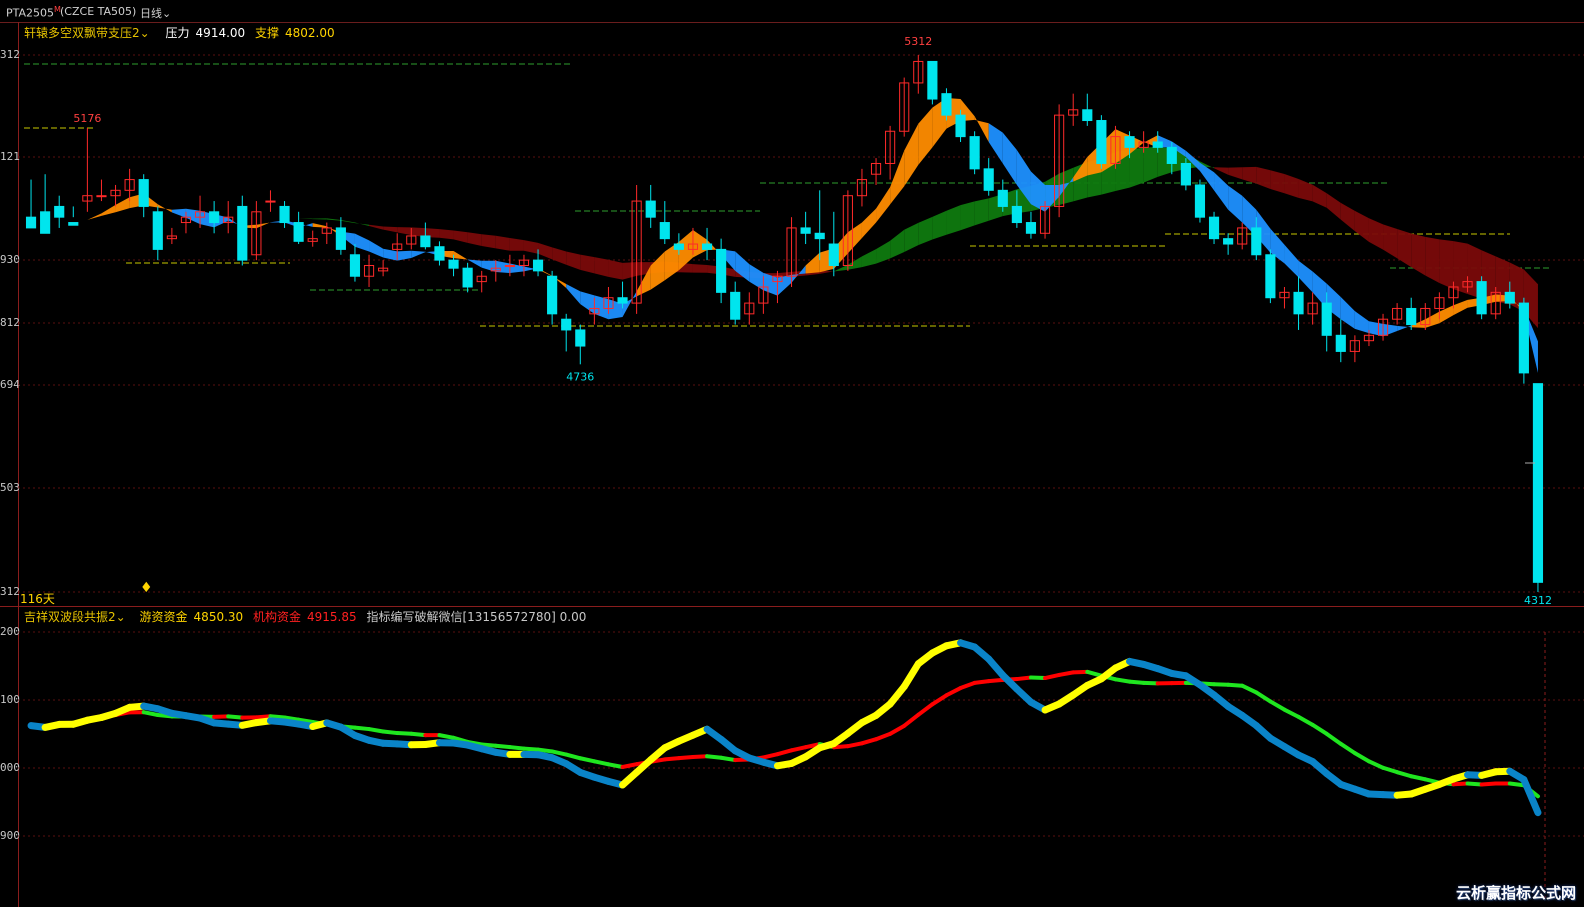 The image size is (1584, 907). I want to click on low-label: 4312, so click(1538, 600).